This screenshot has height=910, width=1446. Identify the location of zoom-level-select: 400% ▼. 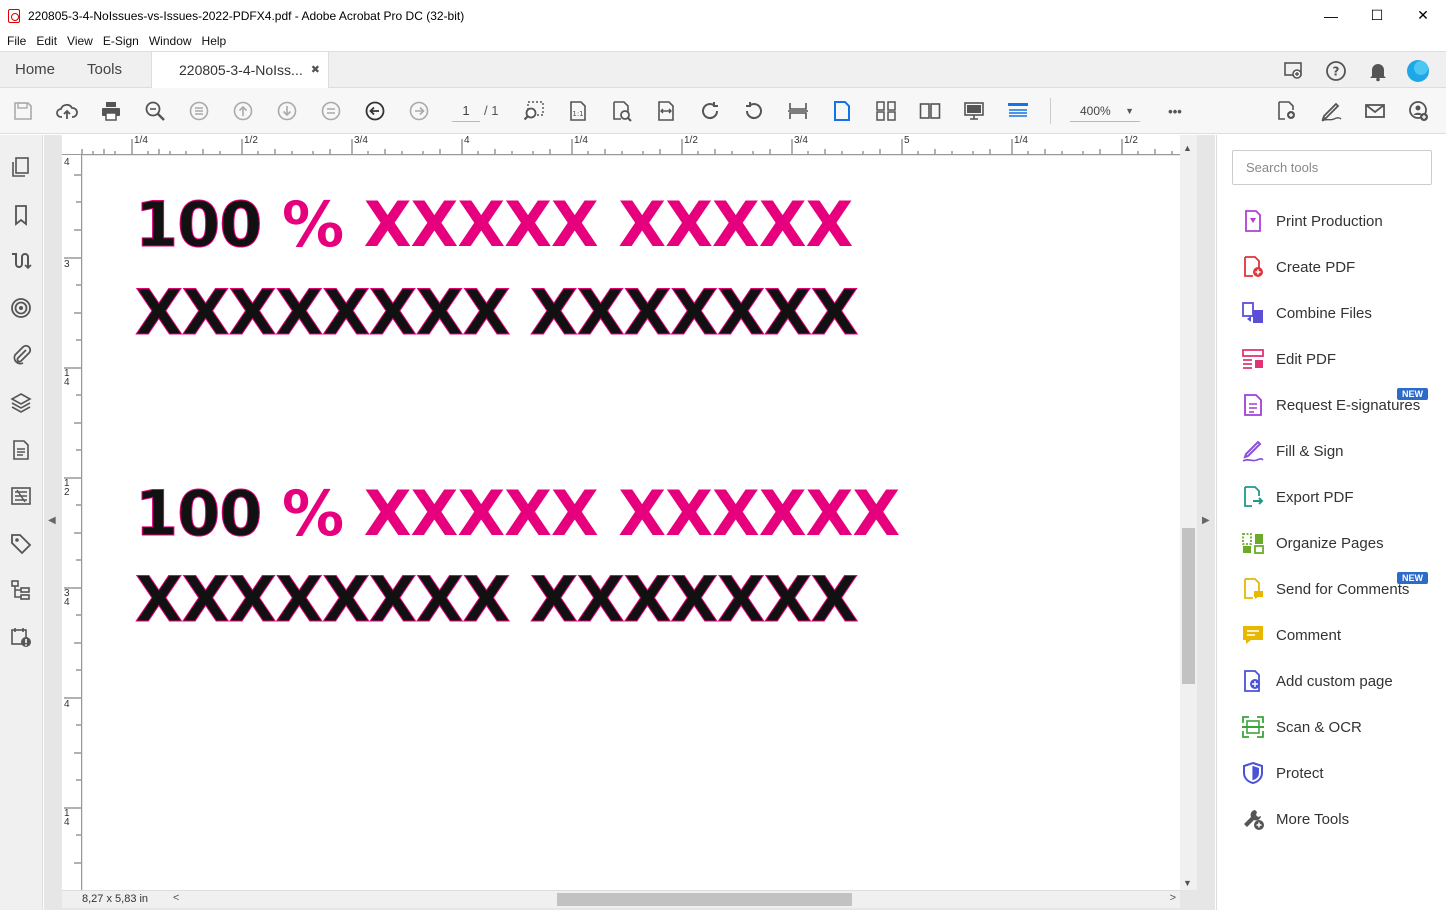
(1105, 111).